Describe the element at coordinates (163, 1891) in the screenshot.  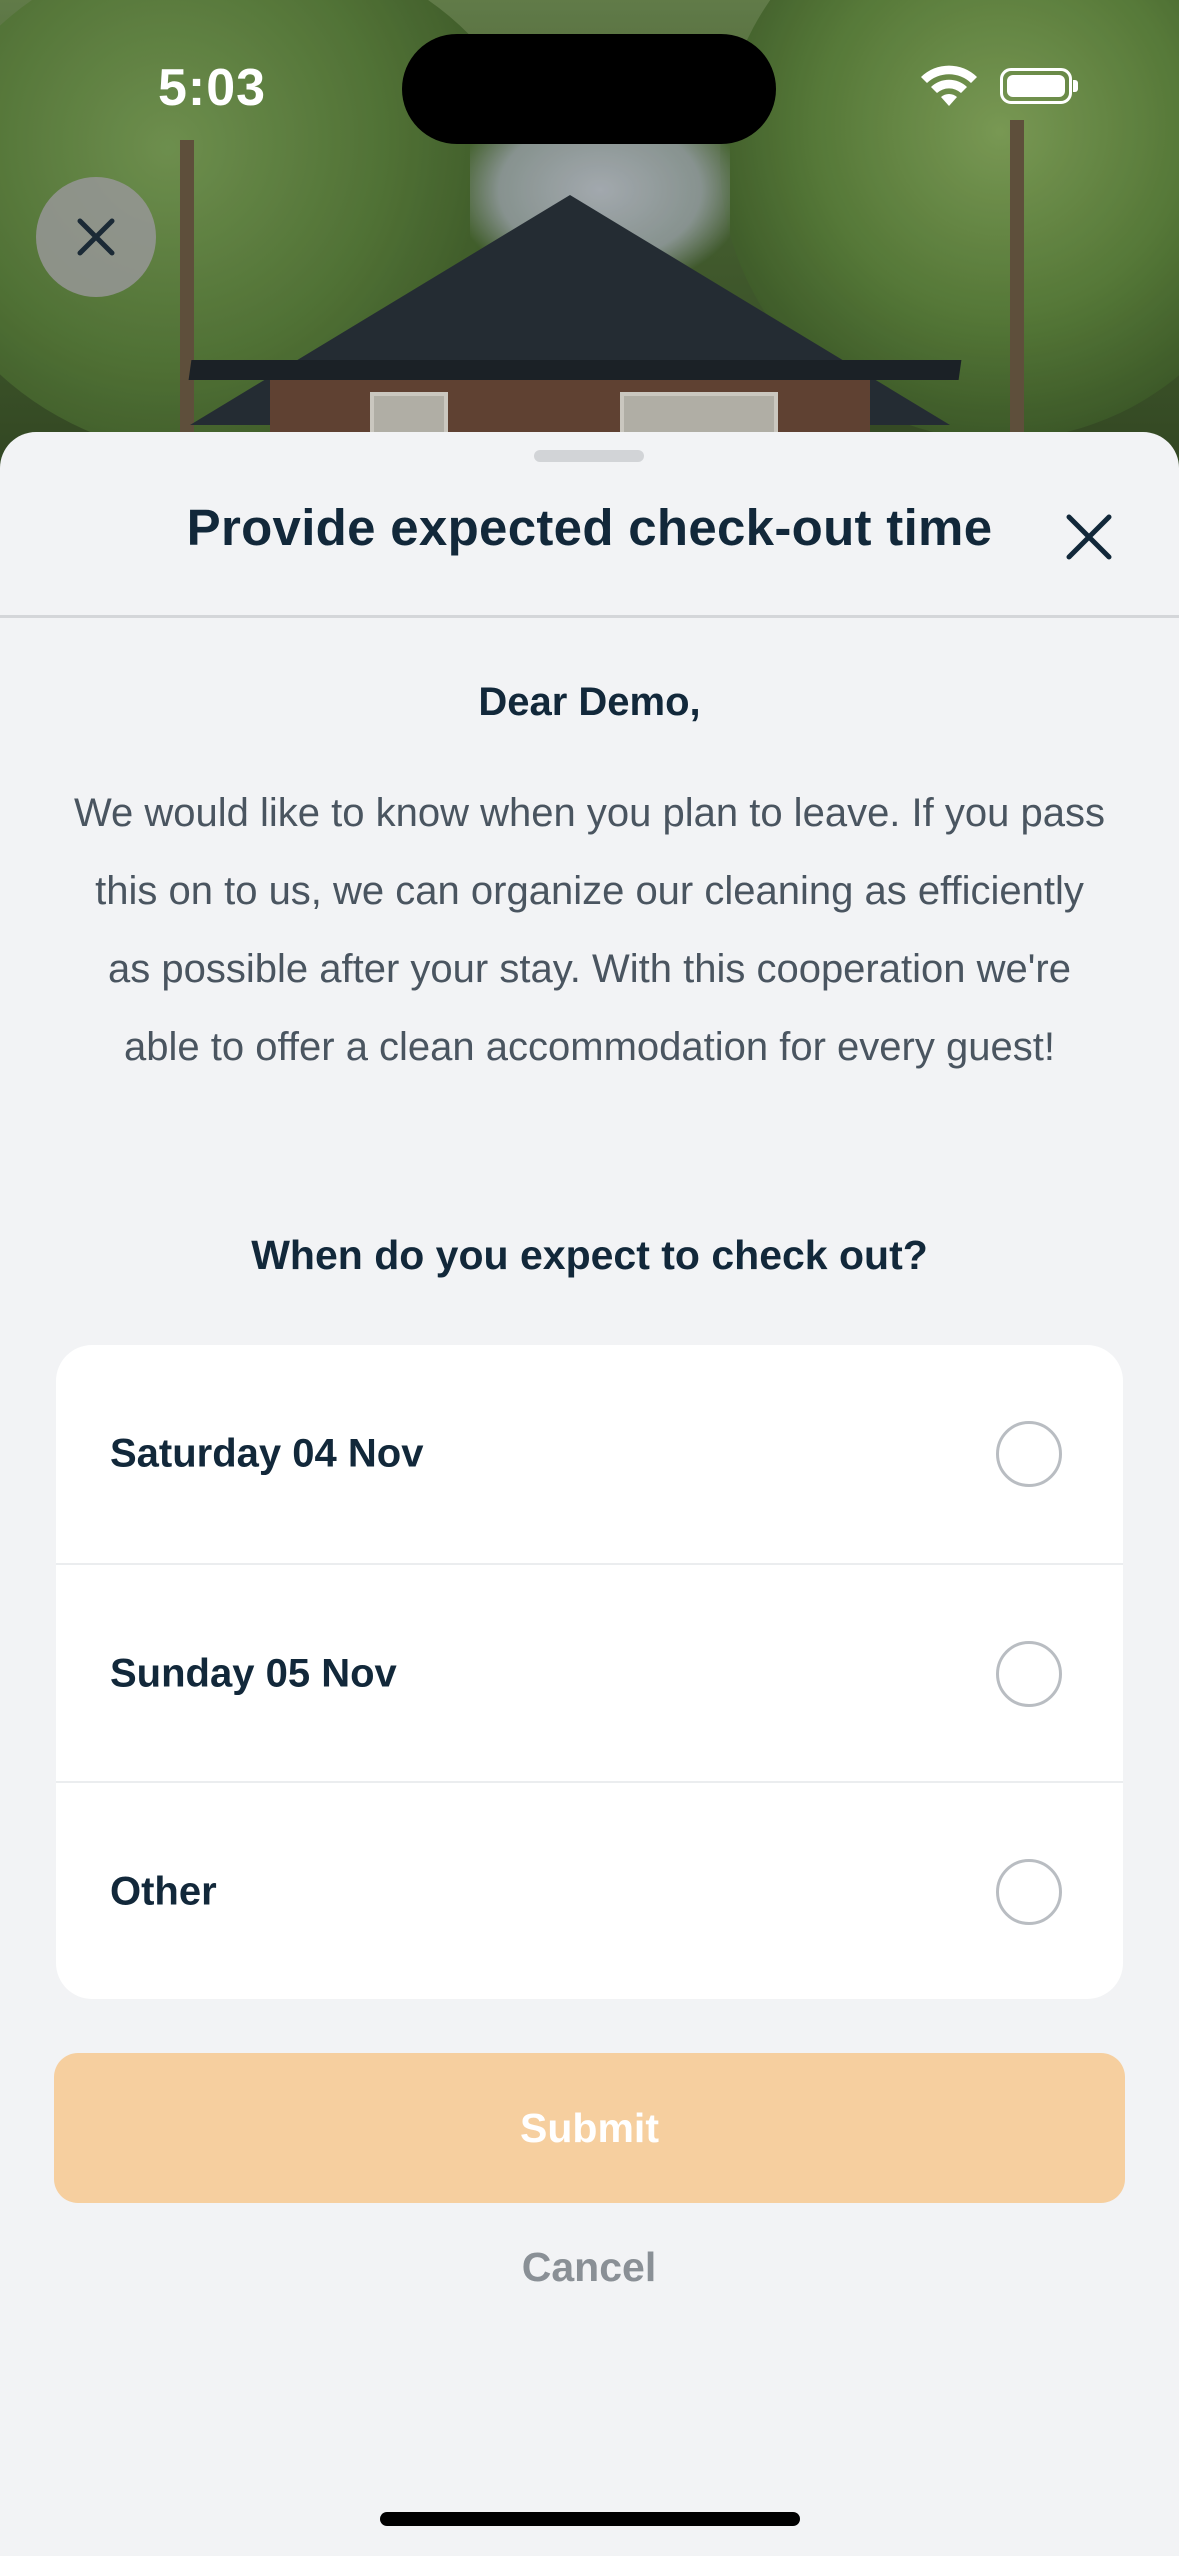
I see `option-label: Other` at that location.